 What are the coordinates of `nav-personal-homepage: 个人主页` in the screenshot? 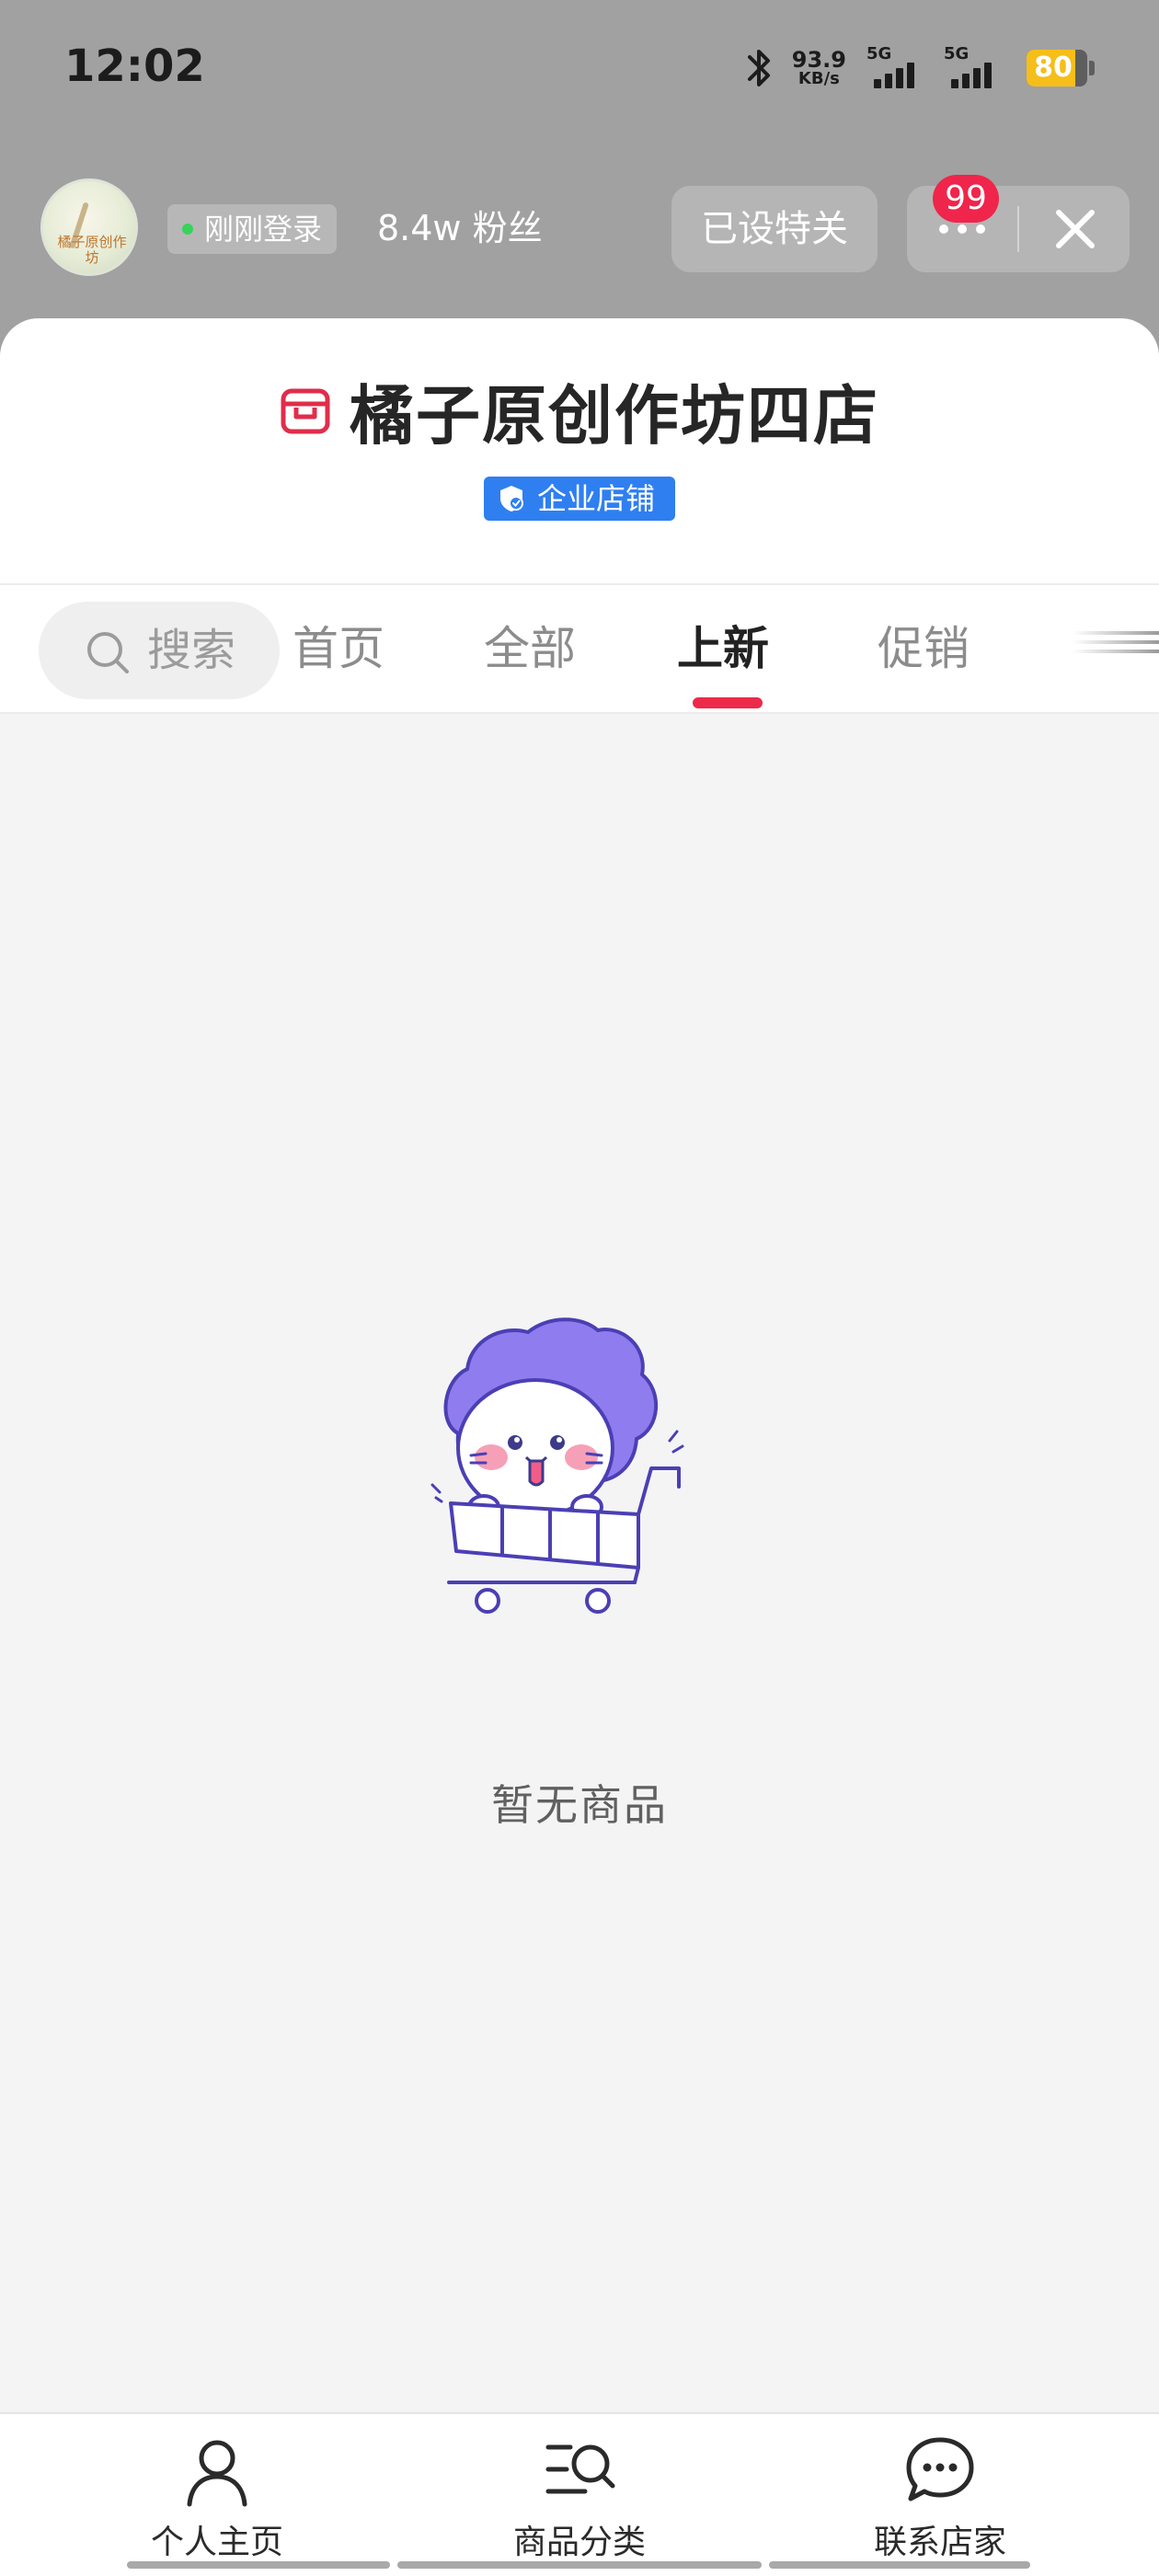 It's located at (217, 2495).